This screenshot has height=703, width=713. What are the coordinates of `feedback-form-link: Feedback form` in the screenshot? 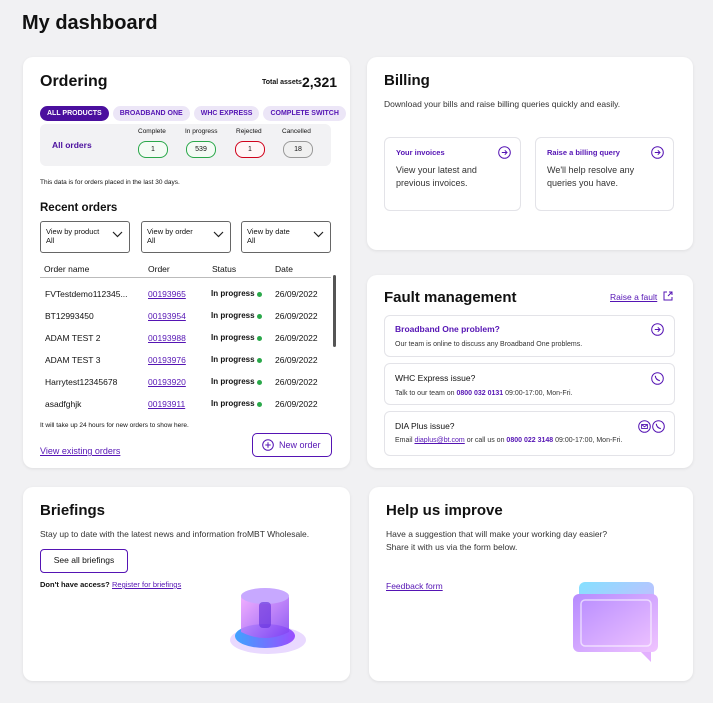 It's located at (414, 586).